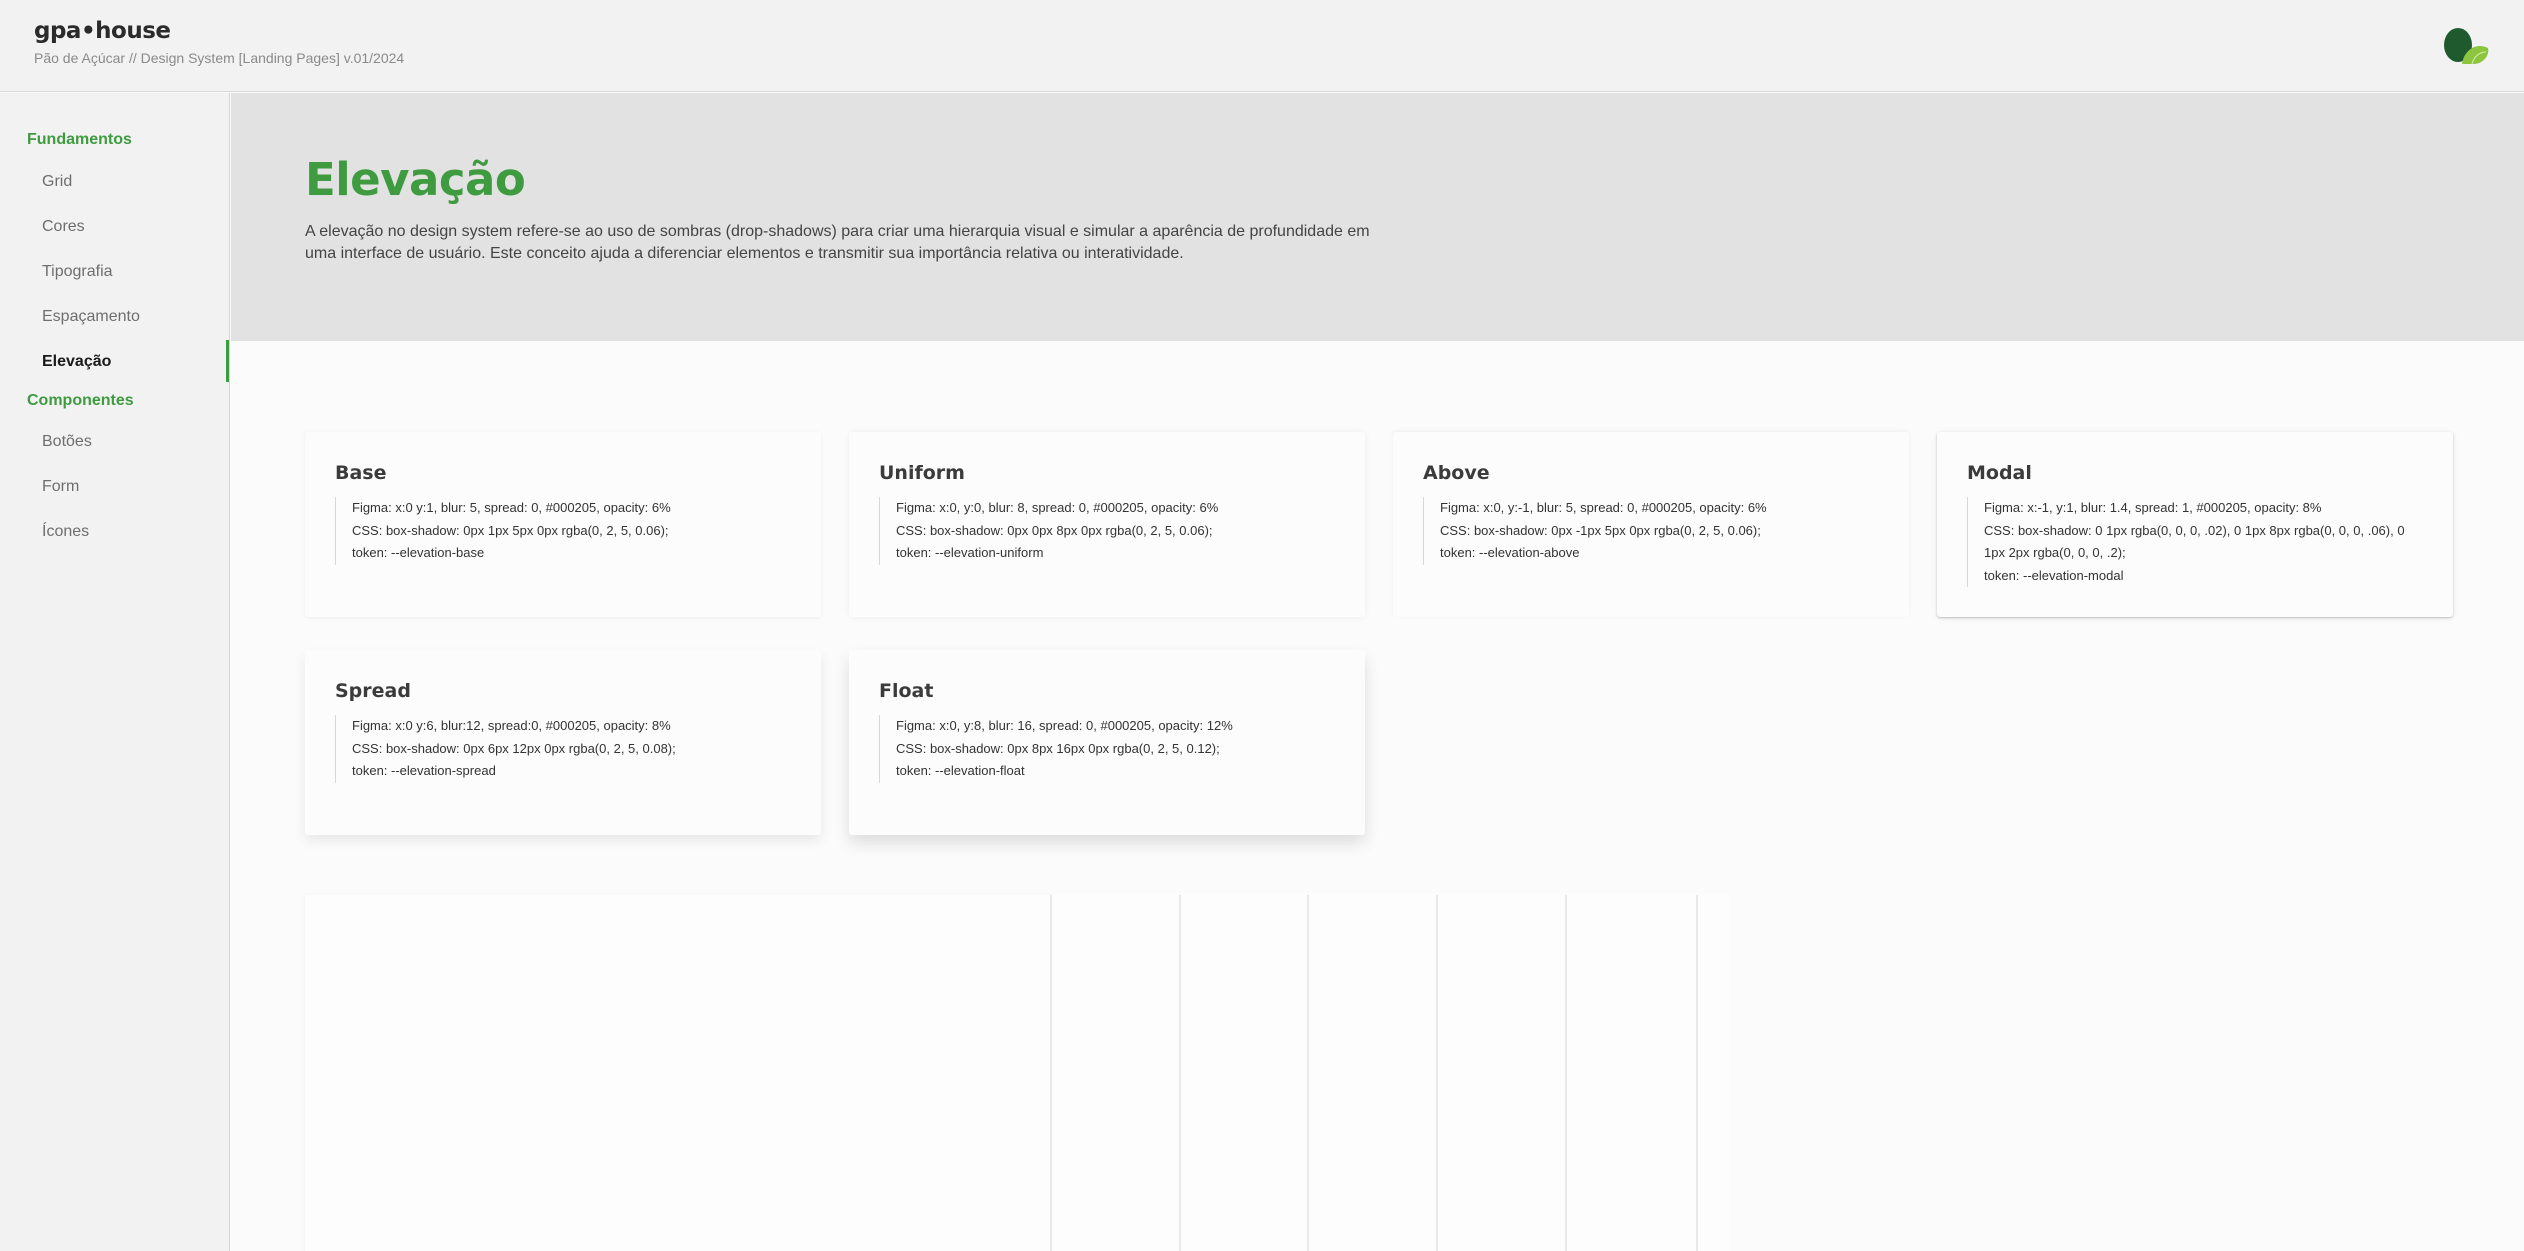  What do you see at coordinates (2466, 46) in the screenshot?
I see `leaf-logo-icon` at bounding box center [2466, 46].